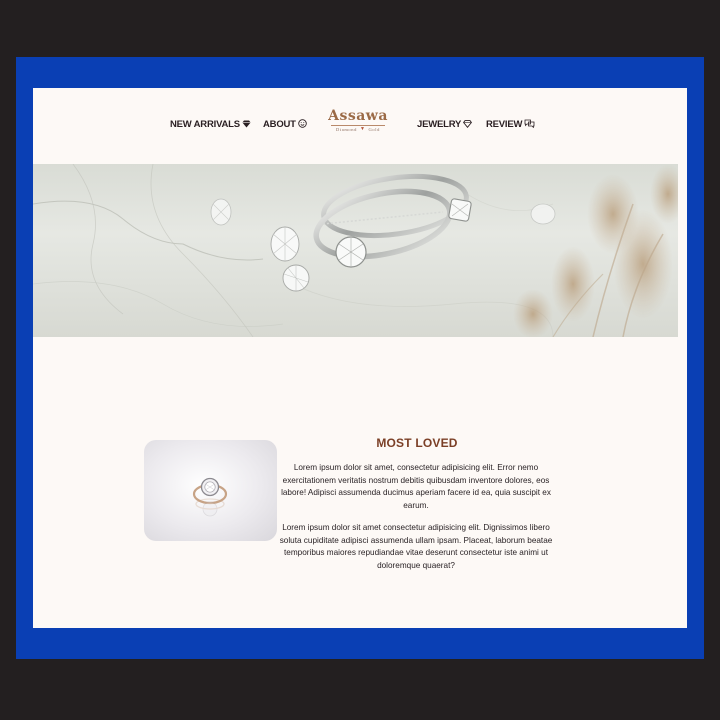 This screenshot has width=720, height=720. Describe the element at coordinates (439, 124) in the screenshot. I see `nav-jewelry-label: JEWELRY` at that location.